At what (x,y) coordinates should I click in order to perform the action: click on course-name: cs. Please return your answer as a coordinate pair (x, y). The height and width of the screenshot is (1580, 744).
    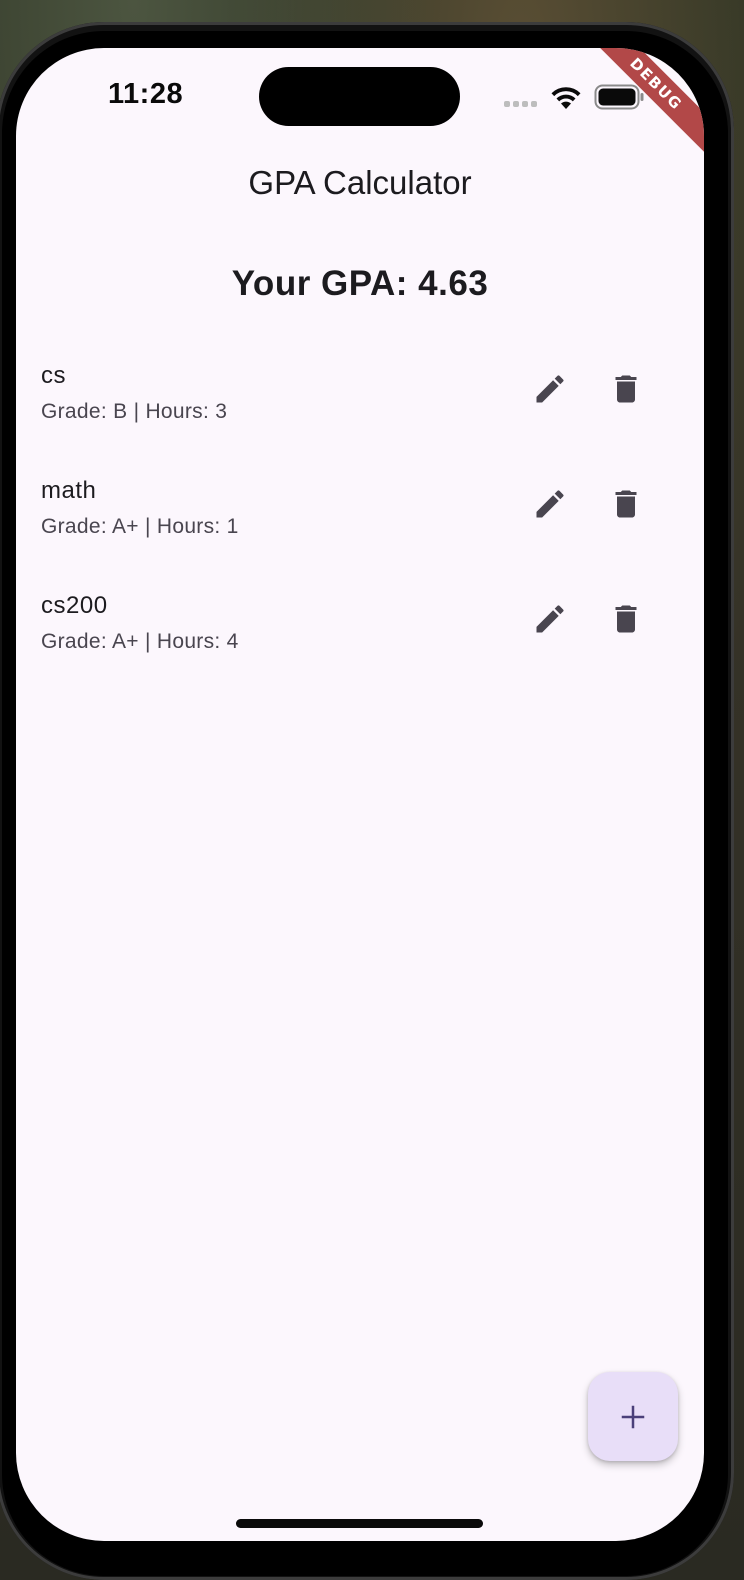
    Looking at the image, I should click on (53, 375).